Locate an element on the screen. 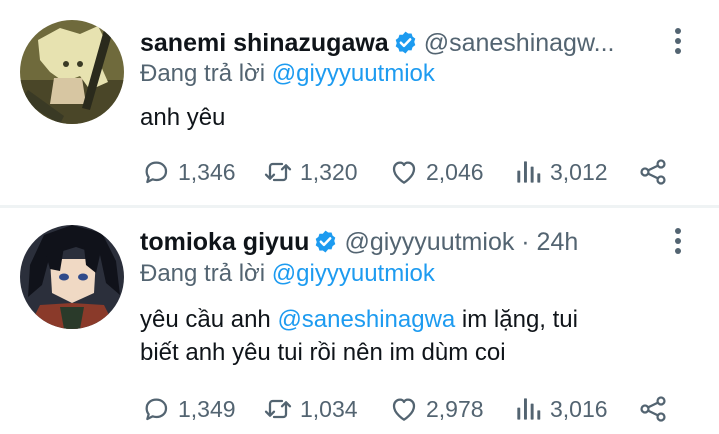 Image resolution: width=719 pixels, height=434 pixels. views-button: 3,016 is located at coordinates (560, 409).